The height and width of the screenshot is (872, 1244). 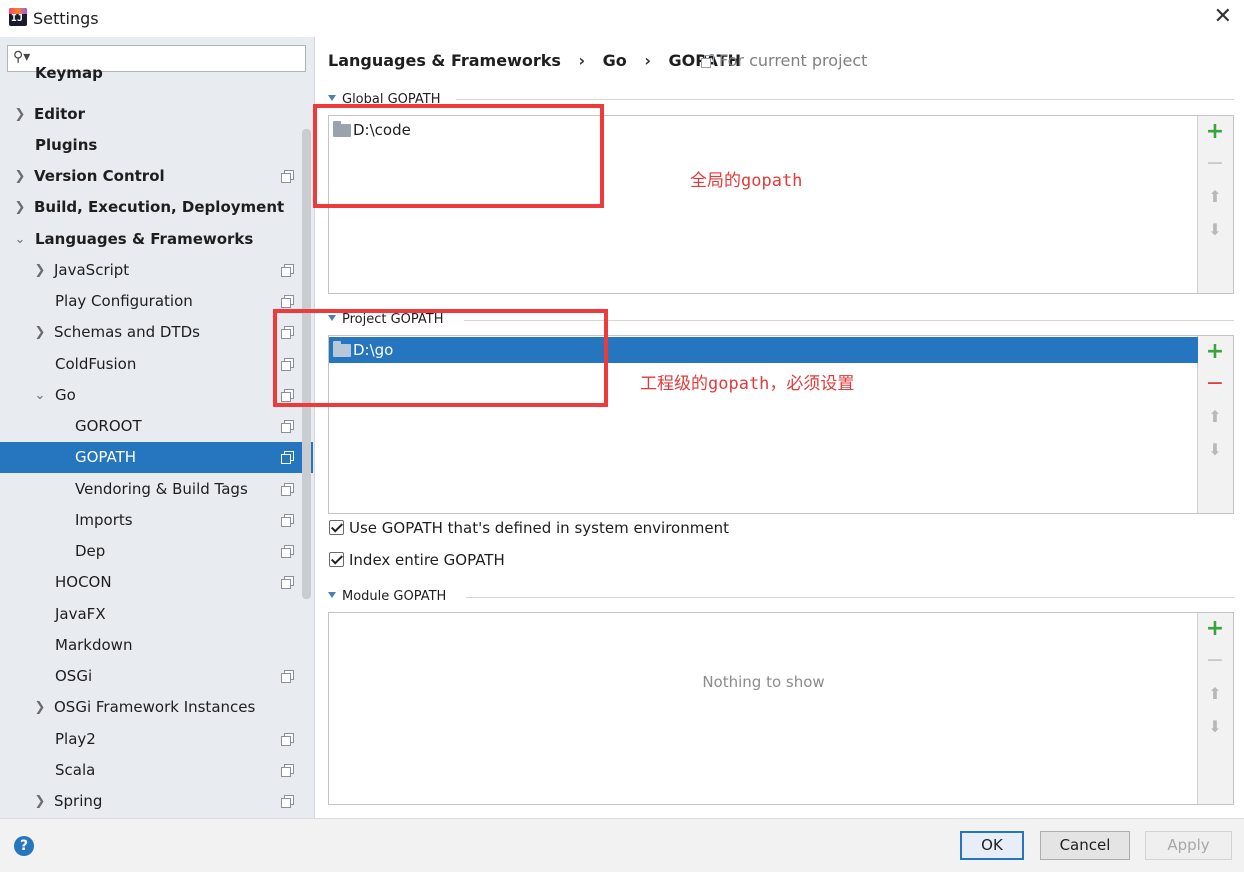 What do you see at coordinates (156, 739) in the screenshot?
I see `sidebar-item-play2: Play2` at bounding box center [156, 739].